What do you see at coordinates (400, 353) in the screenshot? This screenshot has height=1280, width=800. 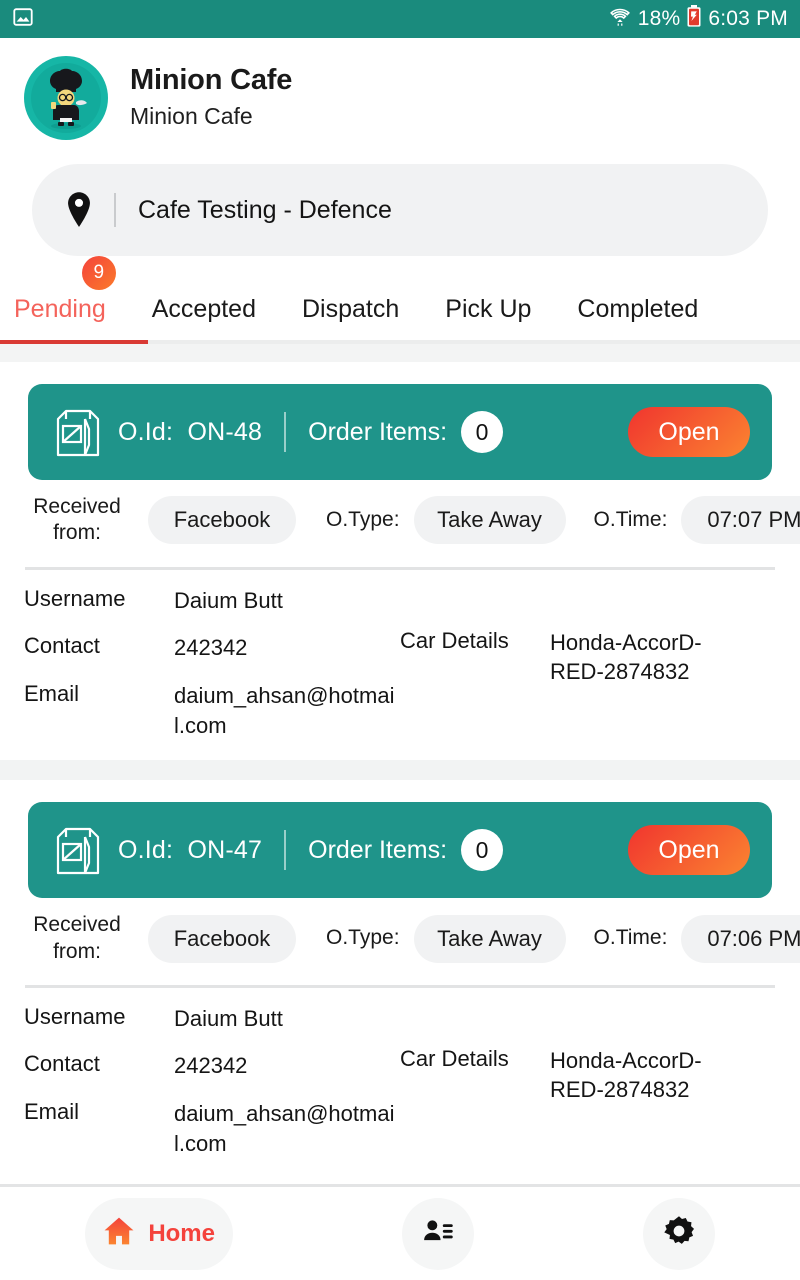 I see `tab-bar-shadow` at bounding box center [400, 353].